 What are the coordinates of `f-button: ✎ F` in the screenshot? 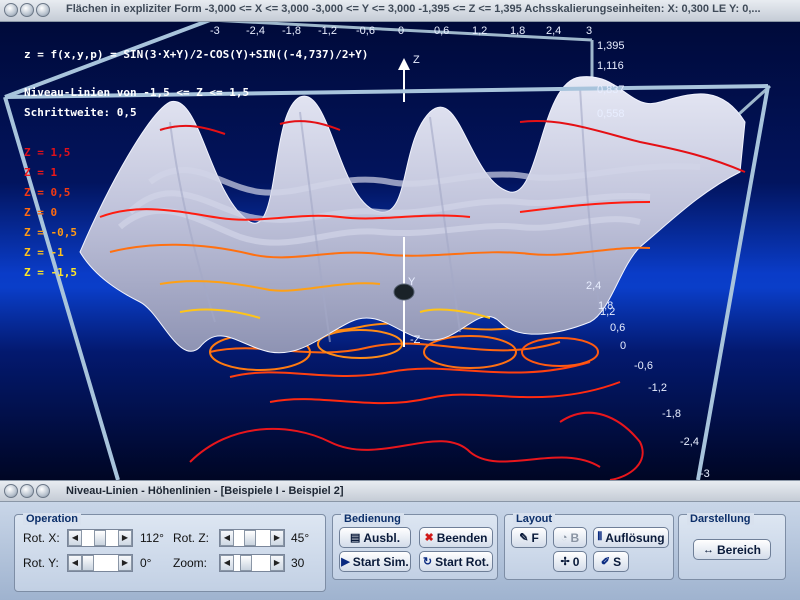 It's located at (529, 537).